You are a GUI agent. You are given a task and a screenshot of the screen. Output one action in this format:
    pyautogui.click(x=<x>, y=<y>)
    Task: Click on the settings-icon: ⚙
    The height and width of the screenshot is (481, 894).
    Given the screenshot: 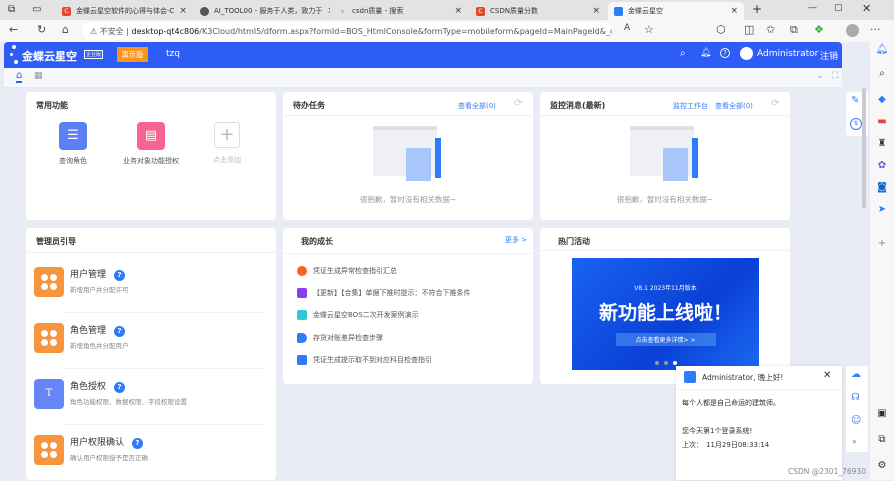 What is the action you would take?
    pyautogui.click(x=882, y=465)
    